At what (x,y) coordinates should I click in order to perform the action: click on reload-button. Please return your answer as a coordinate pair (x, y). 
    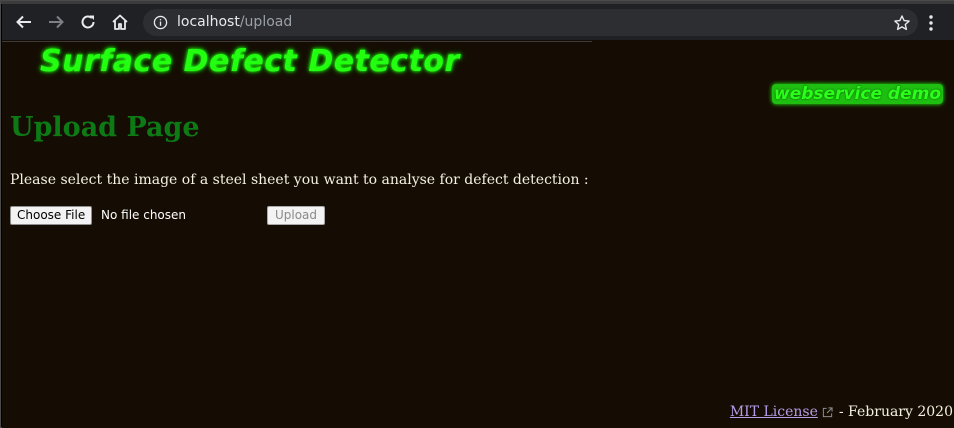
    Looking at the image, I should click on (88, 22).